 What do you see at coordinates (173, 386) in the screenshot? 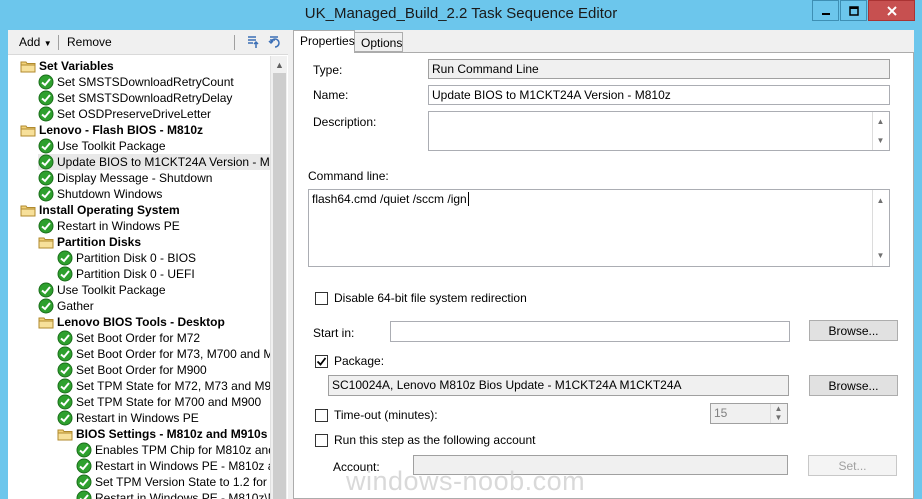
I see `tree-item-label: Set TPM State for M72, M73 and M93P` at bounding box center [173, 386].